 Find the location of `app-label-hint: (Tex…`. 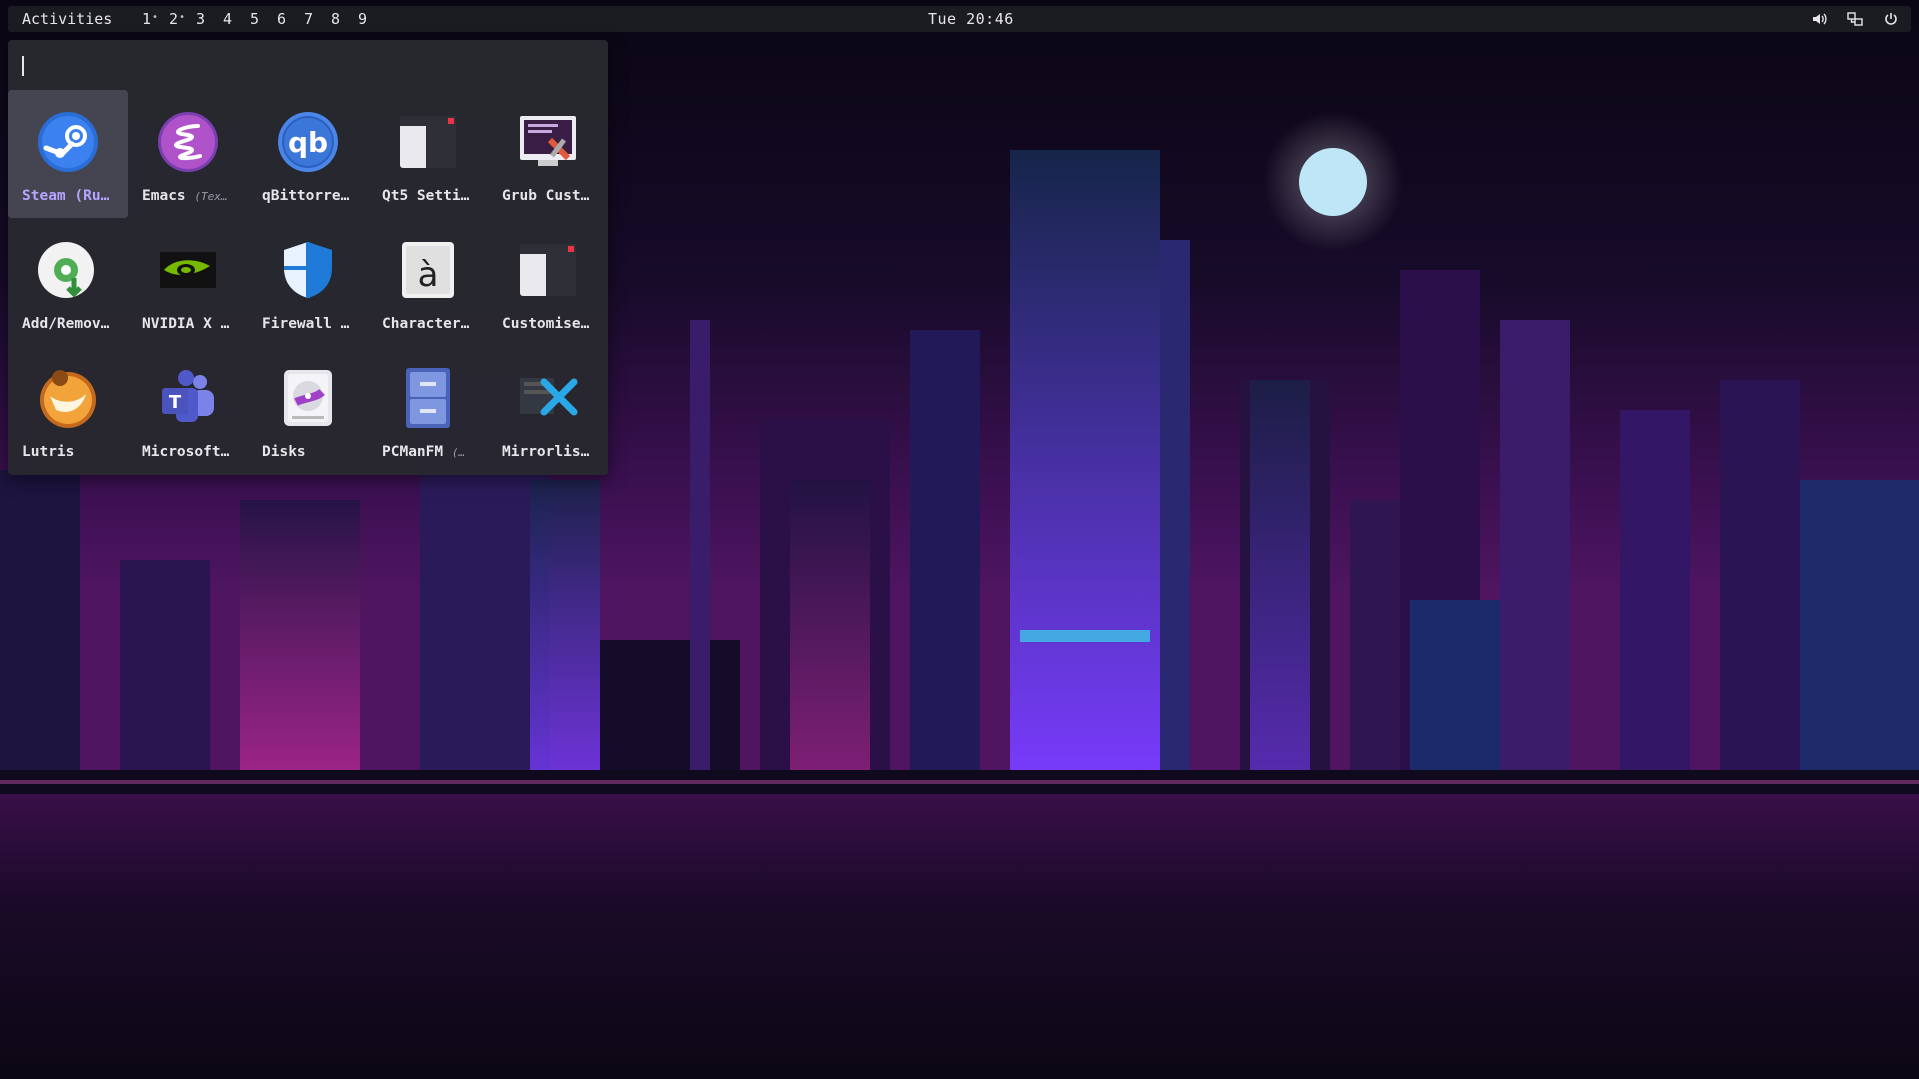

app-label-hint: (Tex… is located at coordinates (211, 196).